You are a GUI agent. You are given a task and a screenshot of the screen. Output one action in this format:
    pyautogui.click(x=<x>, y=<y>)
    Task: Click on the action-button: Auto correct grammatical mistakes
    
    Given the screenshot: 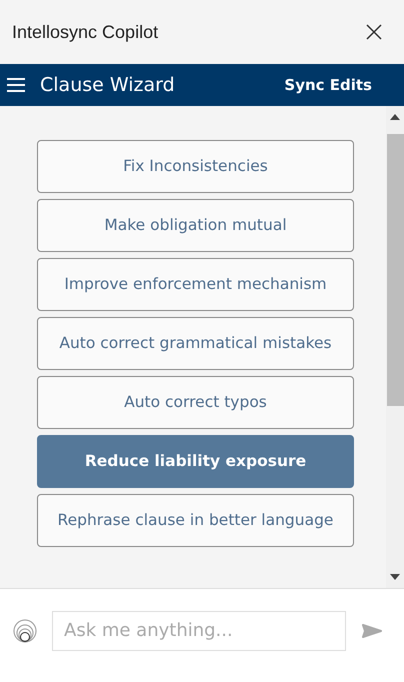 What is the action you would take?
    pyautogui.click(x=195, y=343)
    